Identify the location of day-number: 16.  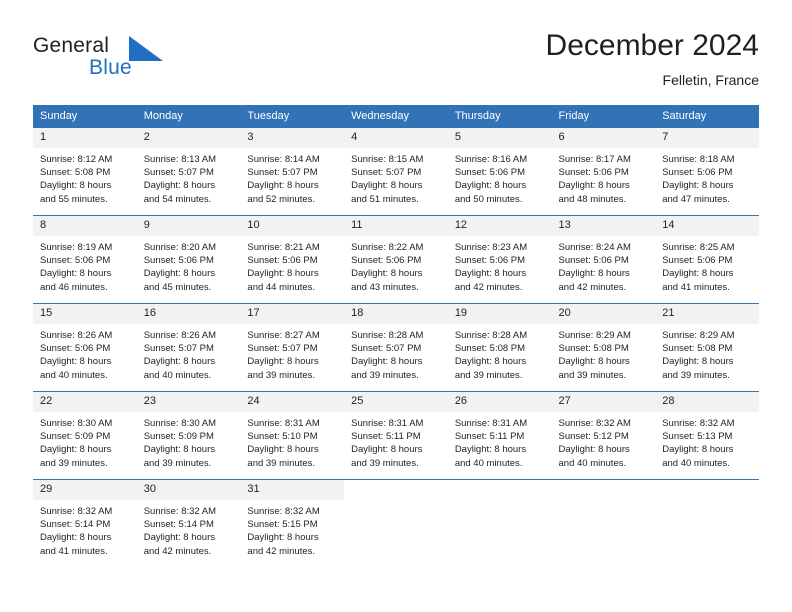
(188, 314).